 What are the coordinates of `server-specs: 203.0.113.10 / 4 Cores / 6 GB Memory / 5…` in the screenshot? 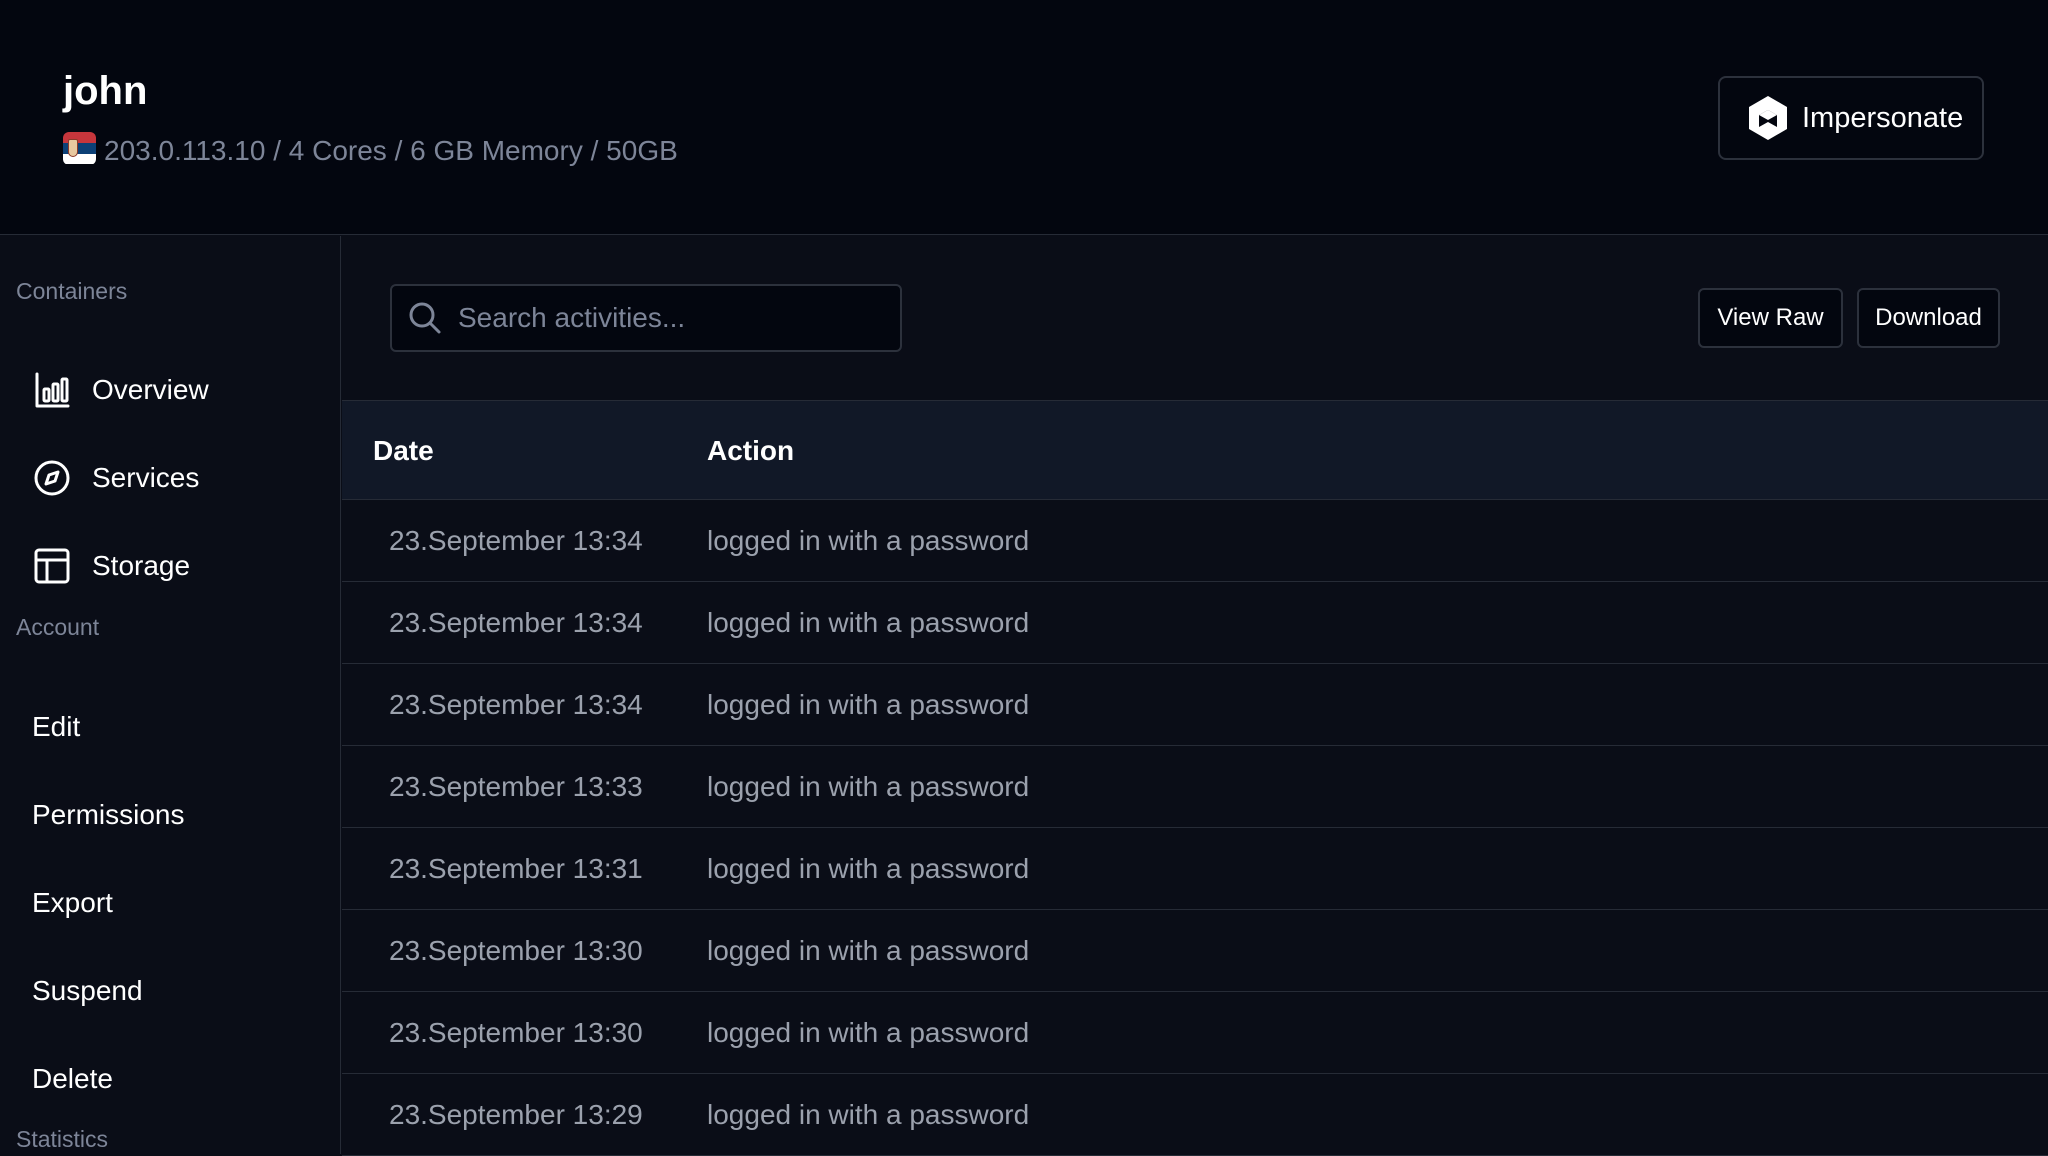 It's located at (391, 150).